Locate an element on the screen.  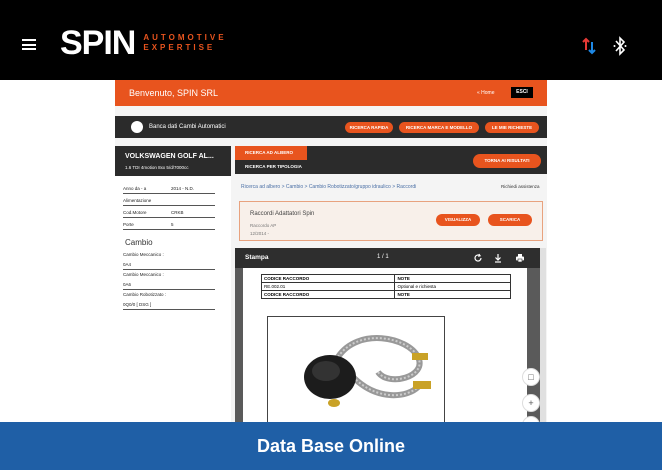
bluetooth-icon is located at coordinates (620, 46).